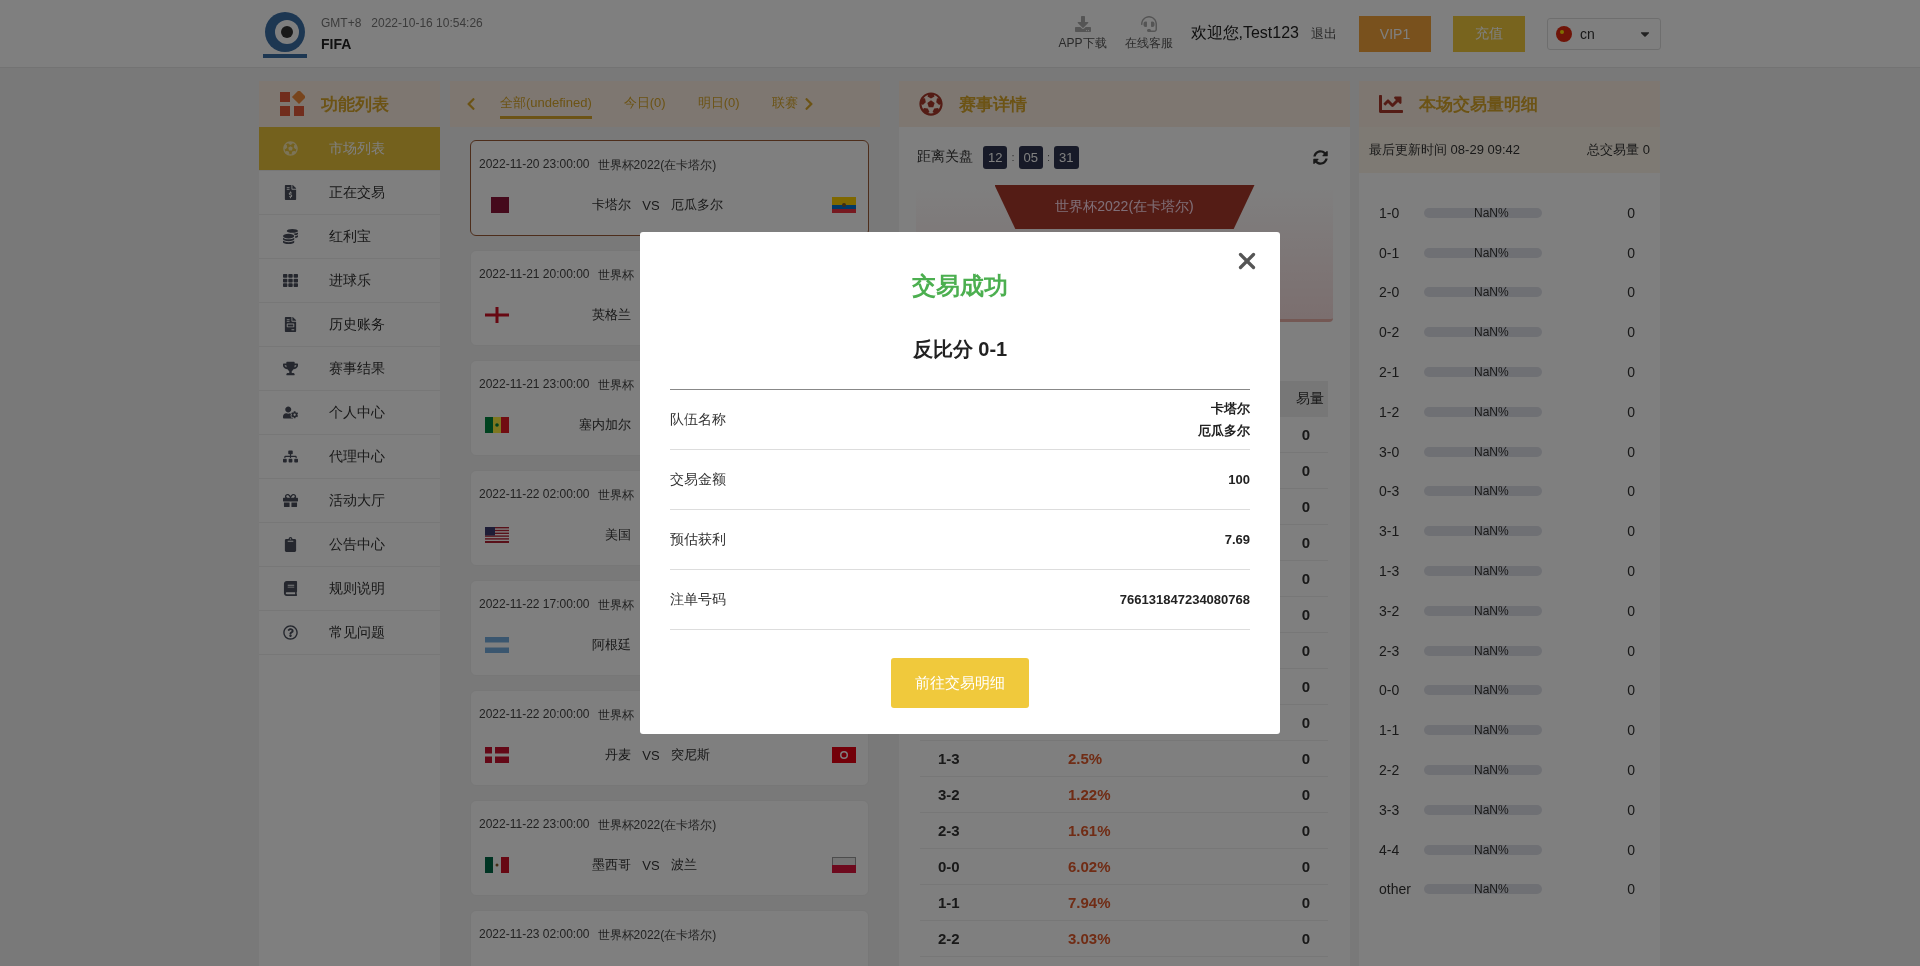 Image resolution: width=1920 pixels, height=966 pixels. Describe the element at coordinates (1390, 770) in the screenshot. I see `score-label: 2-2` at that location.